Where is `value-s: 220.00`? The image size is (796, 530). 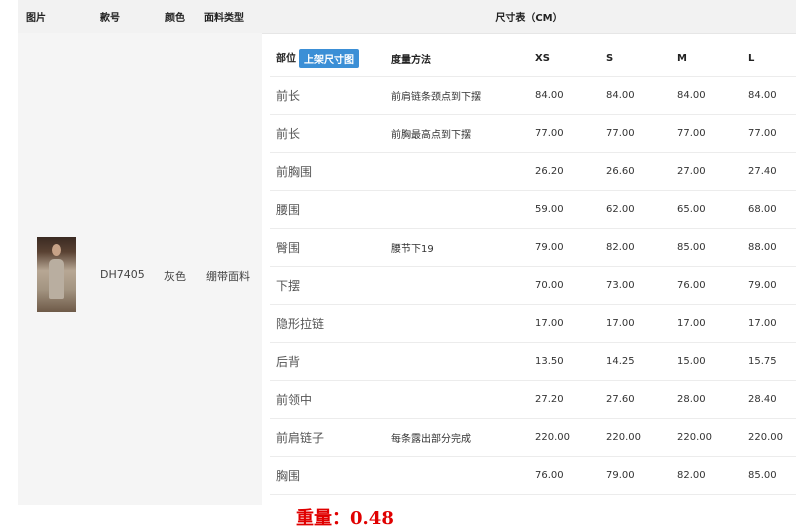
value-s: 220.00 is located at coordinates (635, 437).